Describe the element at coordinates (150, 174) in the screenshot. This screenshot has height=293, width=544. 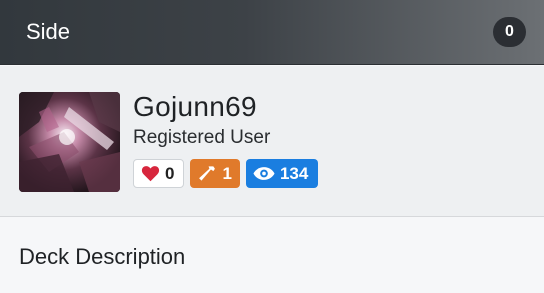
I see `heart-icon` at that location.